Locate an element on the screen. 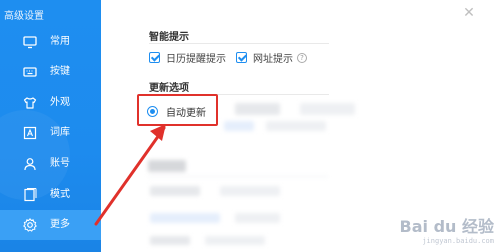 Image resolution: width=500 pixels, height=252 pixels. baidu-logo: Bai du 经验 is located at coordinates (446, 226).